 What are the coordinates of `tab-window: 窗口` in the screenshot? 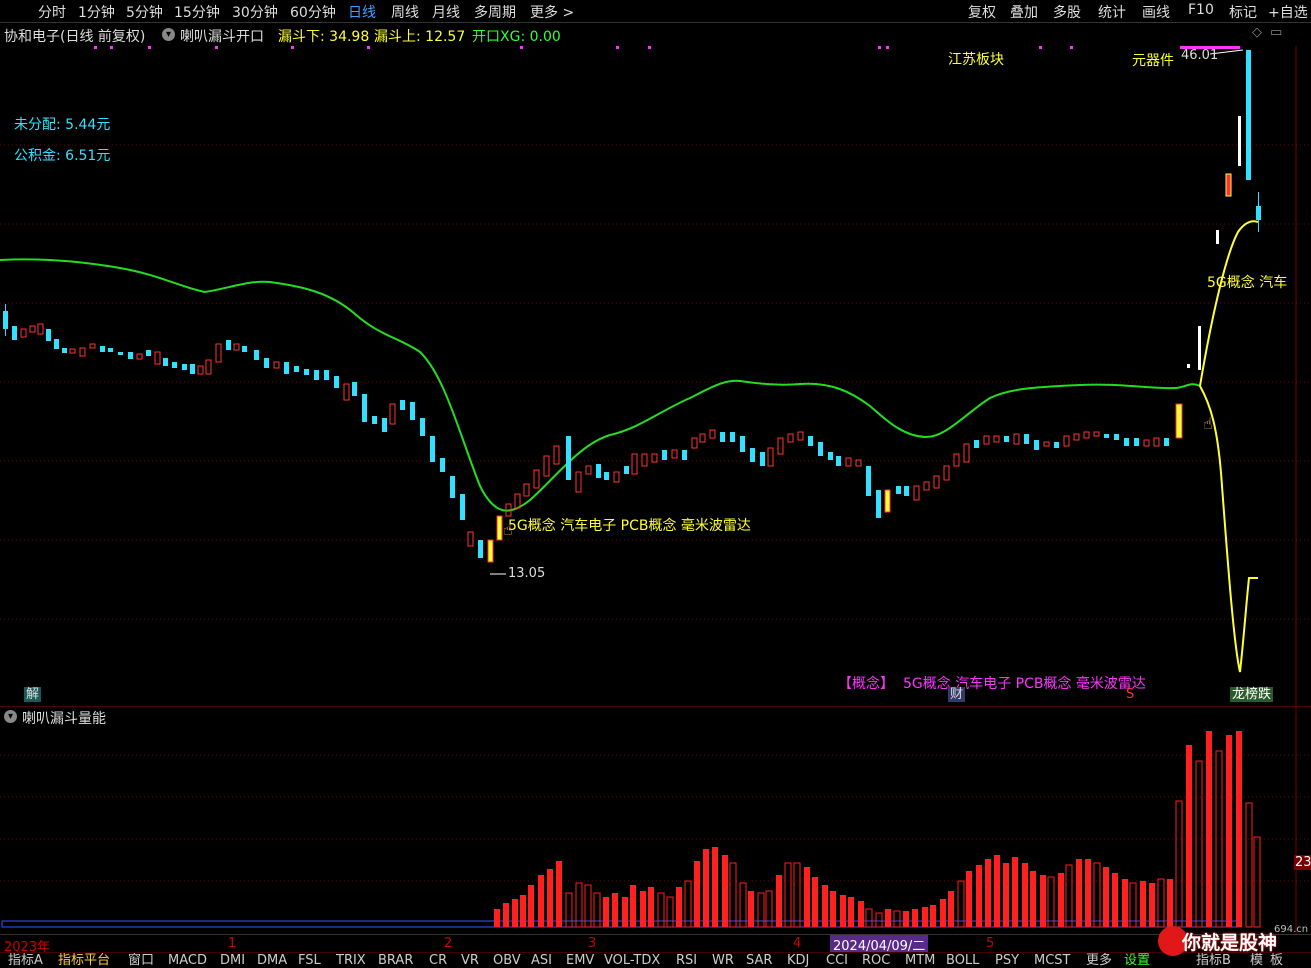 It's located at (141, 961).